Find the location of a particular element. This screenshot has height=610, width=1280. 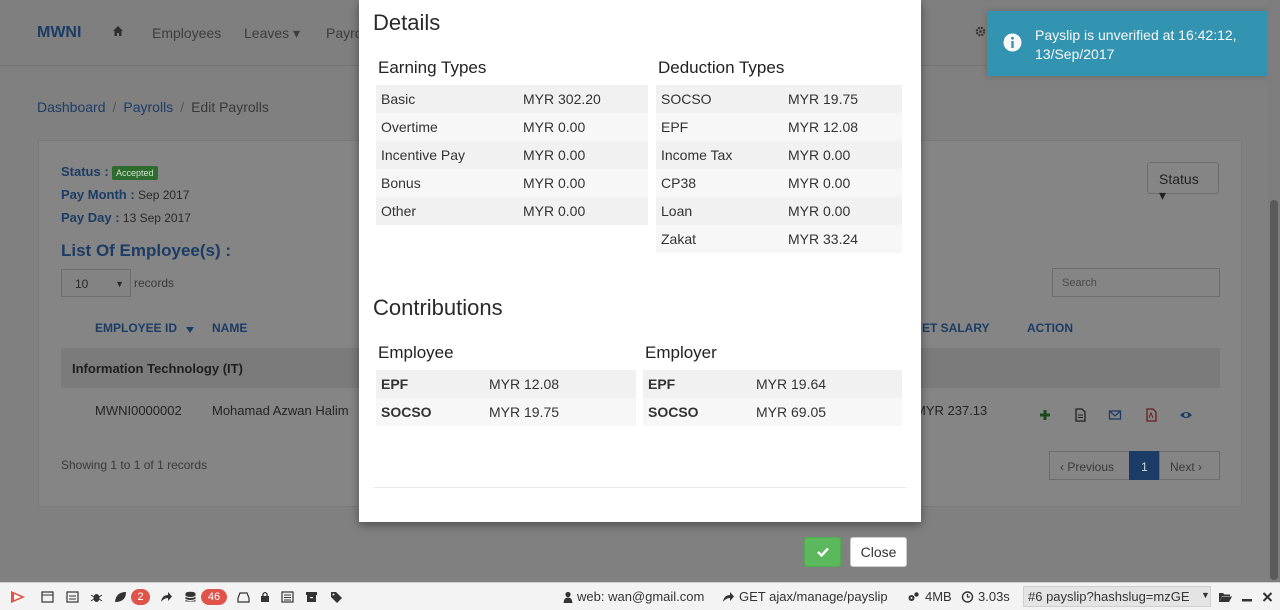

debugbar-memory: 4MB is located at coordinates (938, 596).